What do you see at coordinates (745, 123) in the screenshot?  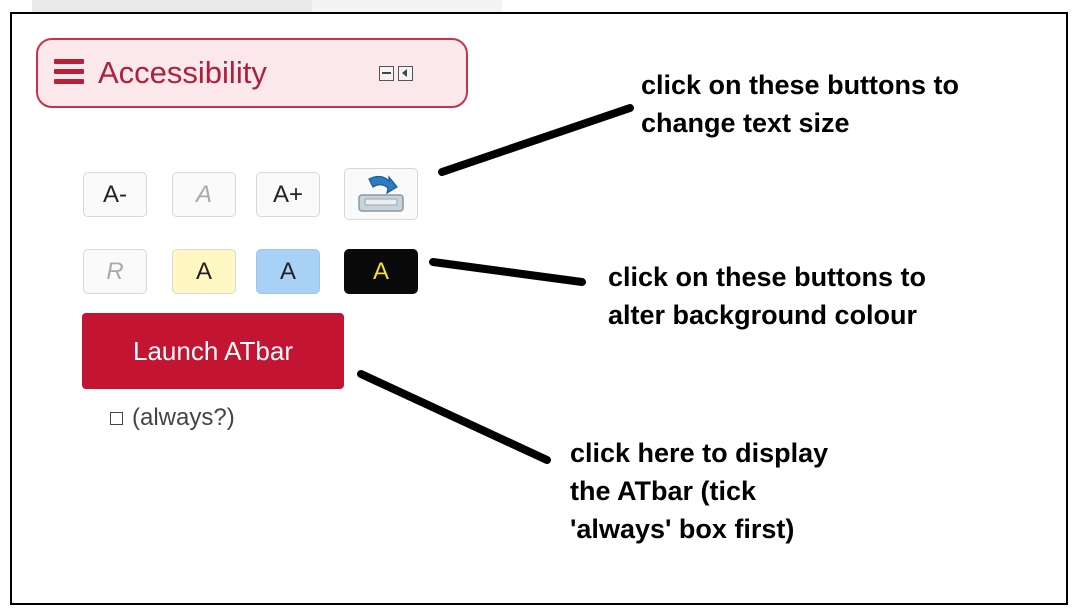 I see `note-text-size-line-2: change text size` at bounding box center [745, 123].